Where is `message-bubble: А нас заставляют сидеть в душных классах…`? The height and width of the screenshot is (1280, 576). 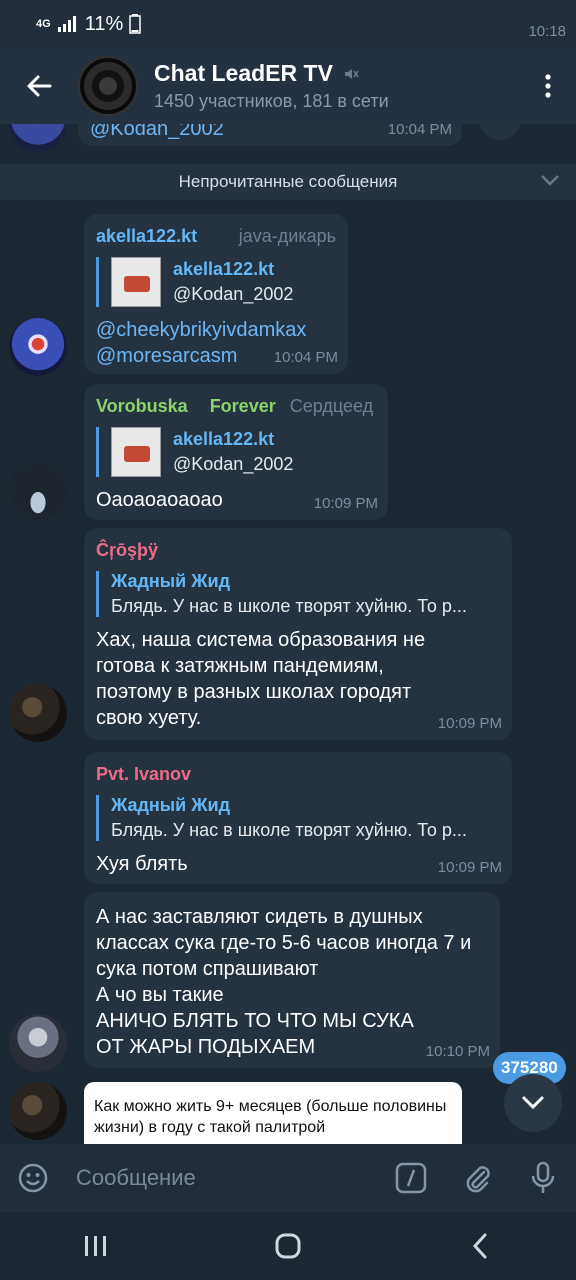 message-bubble: А нас заставляют сидеть в душных классах… is located at coordinates (292, 980).